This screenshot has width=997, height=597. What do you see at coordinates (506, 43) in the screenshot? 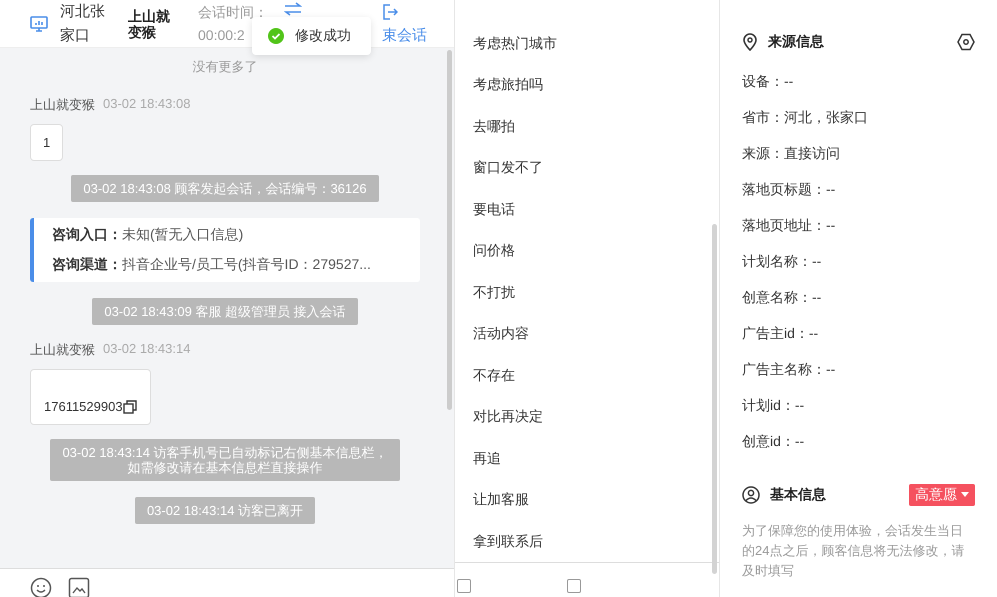
I see `quick-reply-item: 考虑热门城市` at bounding box center [506, 43].